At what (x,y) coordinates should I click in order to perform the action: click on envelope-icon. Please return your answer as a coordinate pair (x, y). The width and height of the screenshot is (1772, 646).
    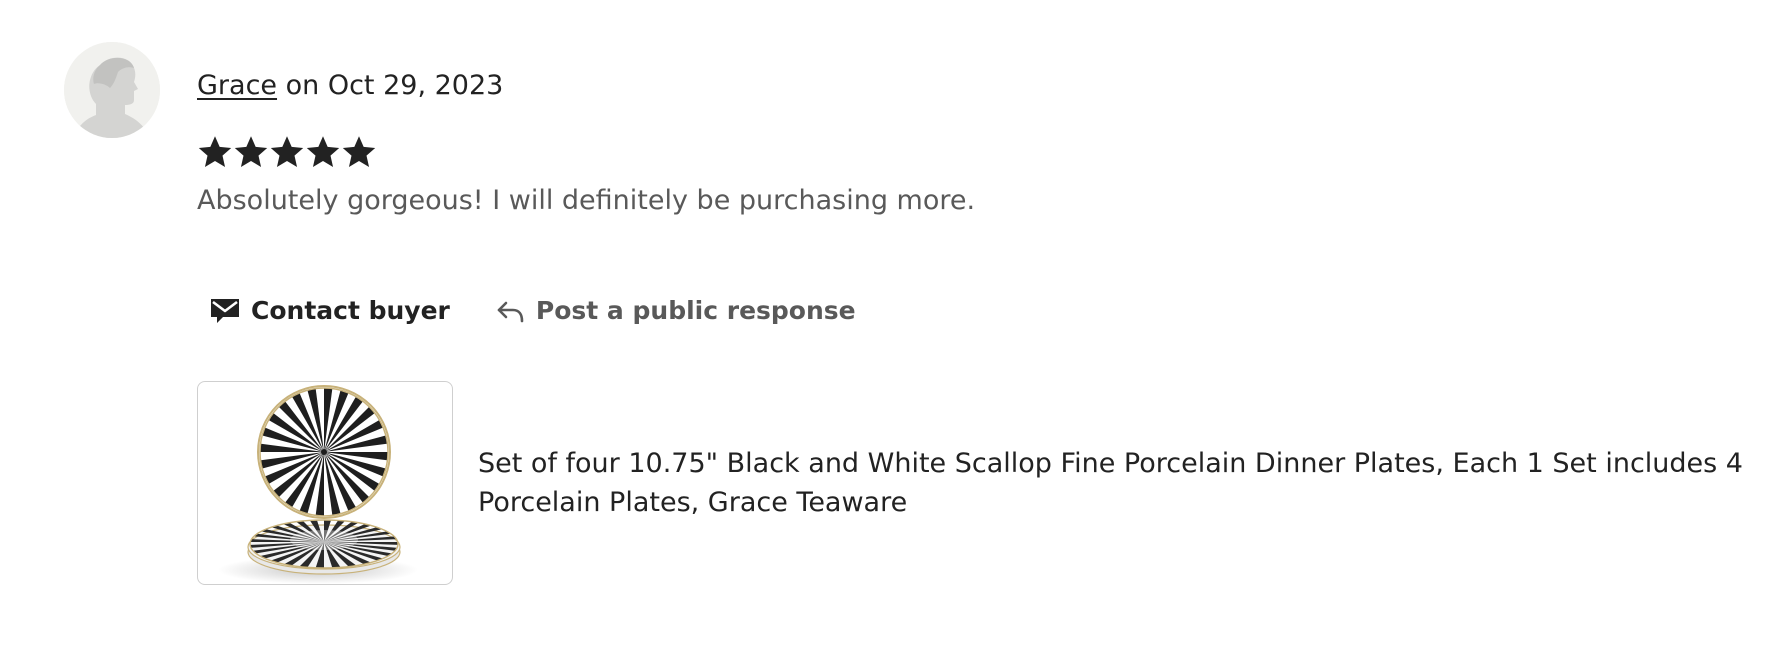
    Looking at the image, I should click on (225, 310).